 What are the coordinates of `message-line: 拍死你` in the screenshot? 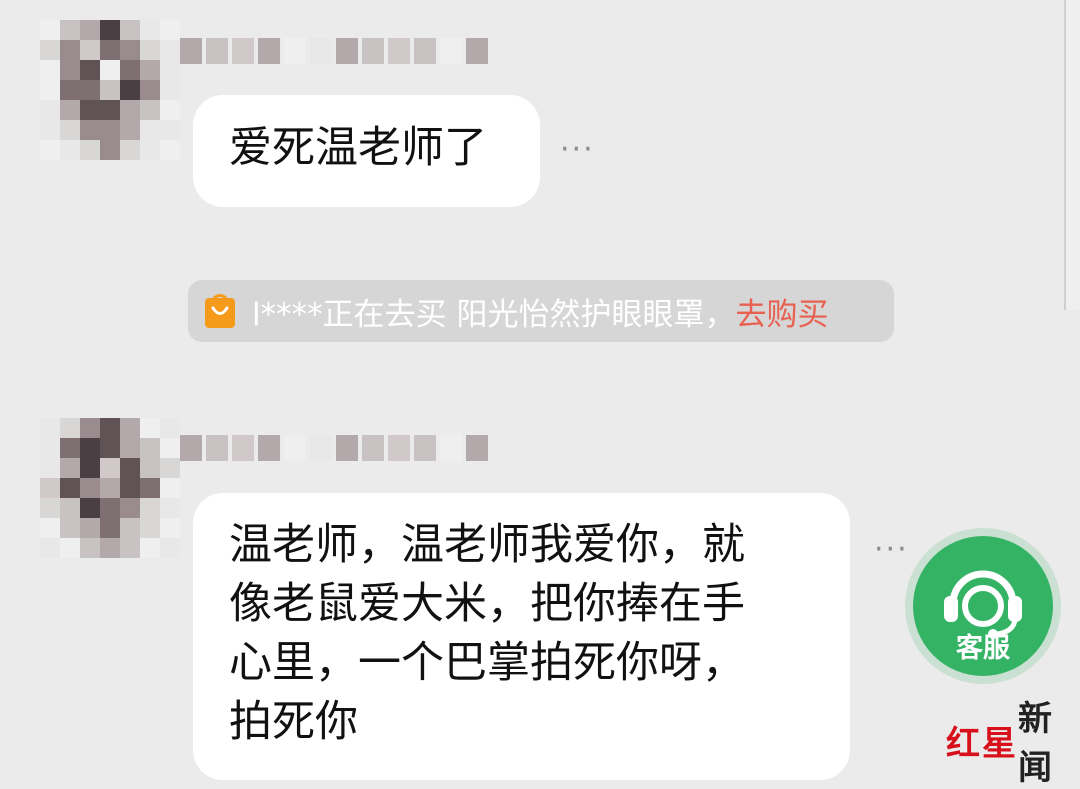 It's located at (293, 722).